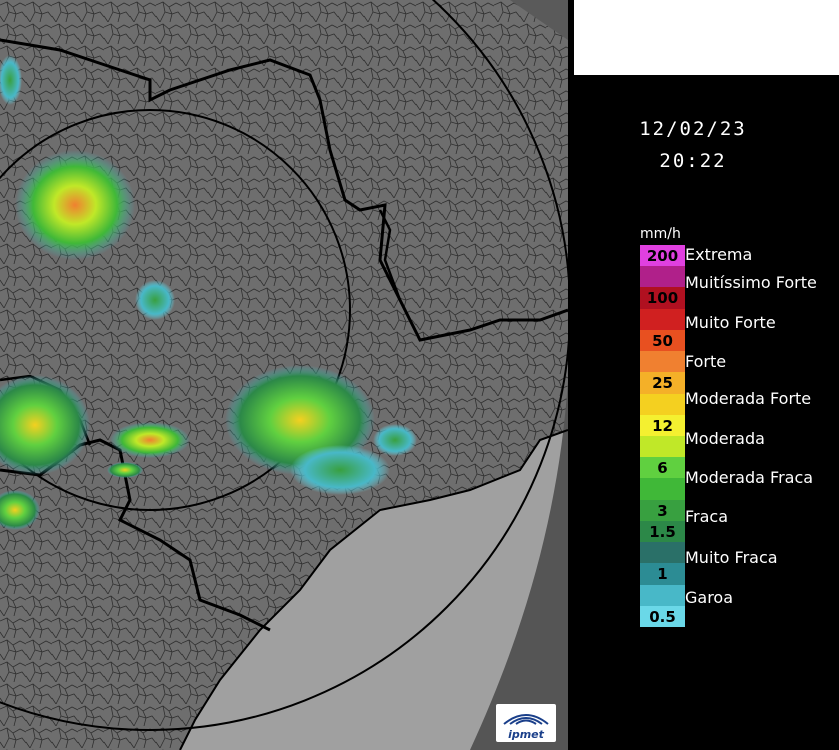  What do you see at coordinates (526, 719) in the screenshot?
I see `ipmet-logo-icon` at bounding box center [526, 719].